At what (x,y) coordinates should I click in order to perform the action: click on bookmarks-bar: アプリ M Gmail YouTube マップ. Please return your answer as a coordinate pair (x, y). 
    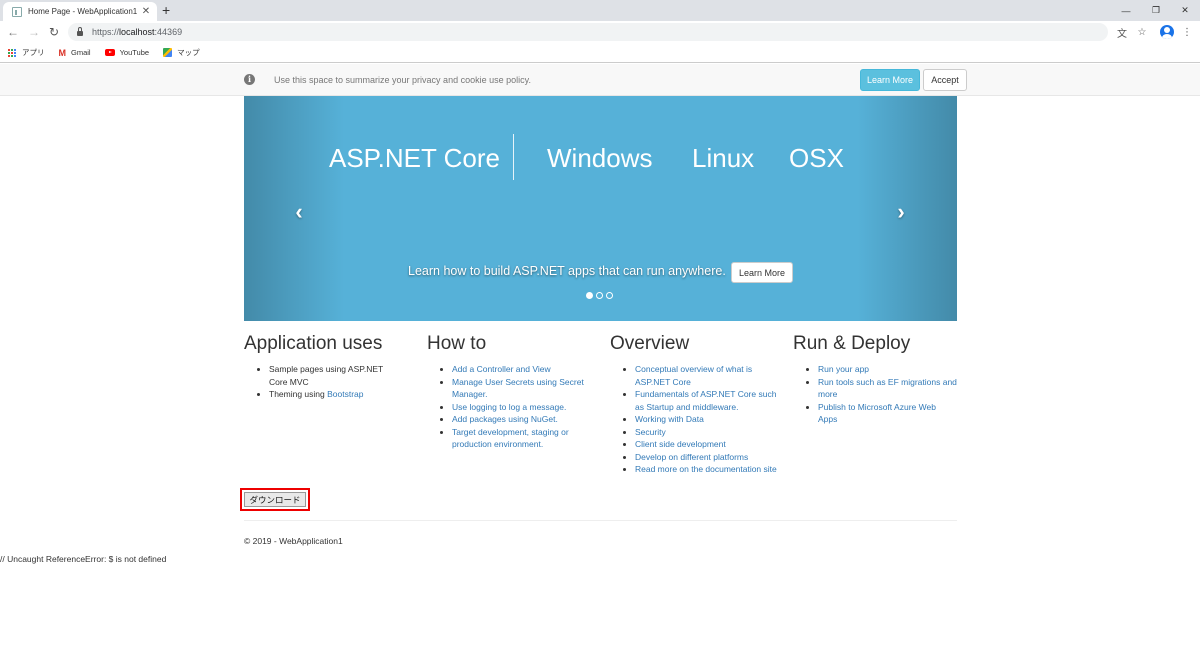
    Looking at the image, I should click on (600, 53).